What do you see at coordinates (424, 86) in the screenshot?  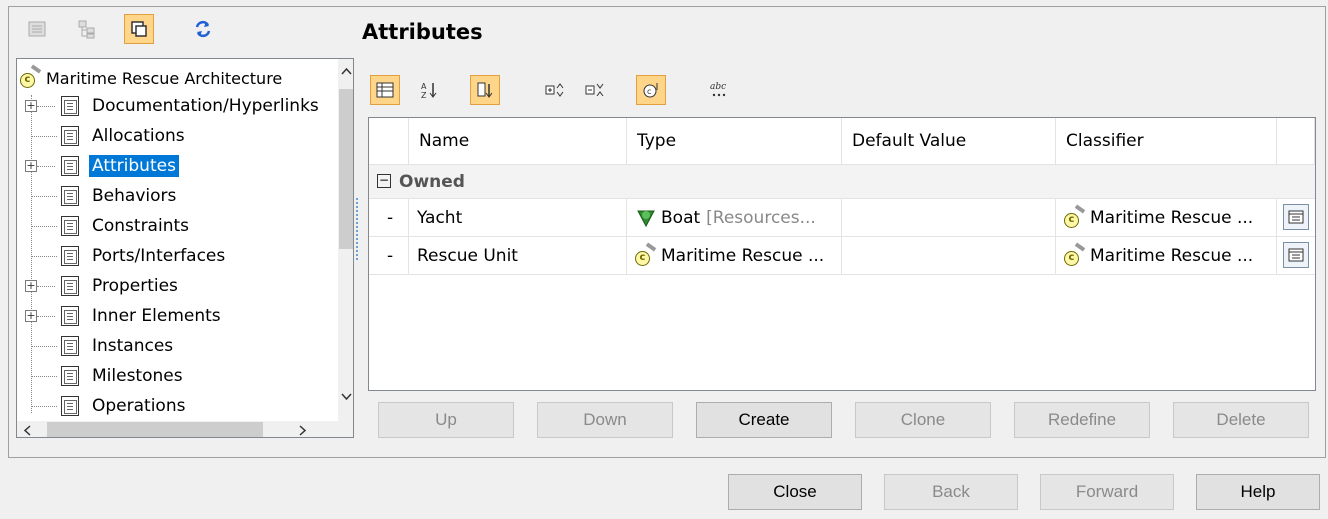 I see `svg-text: A` at bounding box center [424, 86].